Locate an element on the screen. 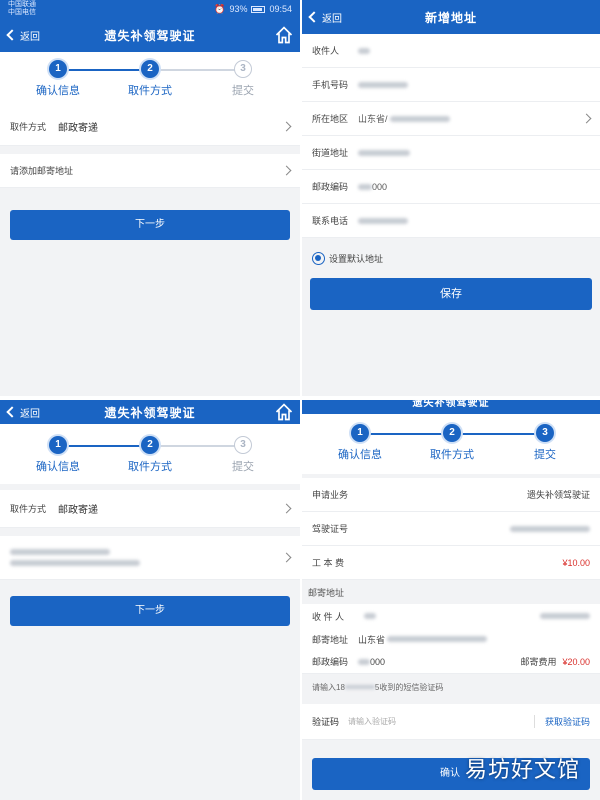  mail-address-value: 山东省 is located at coordinates (372, 639).